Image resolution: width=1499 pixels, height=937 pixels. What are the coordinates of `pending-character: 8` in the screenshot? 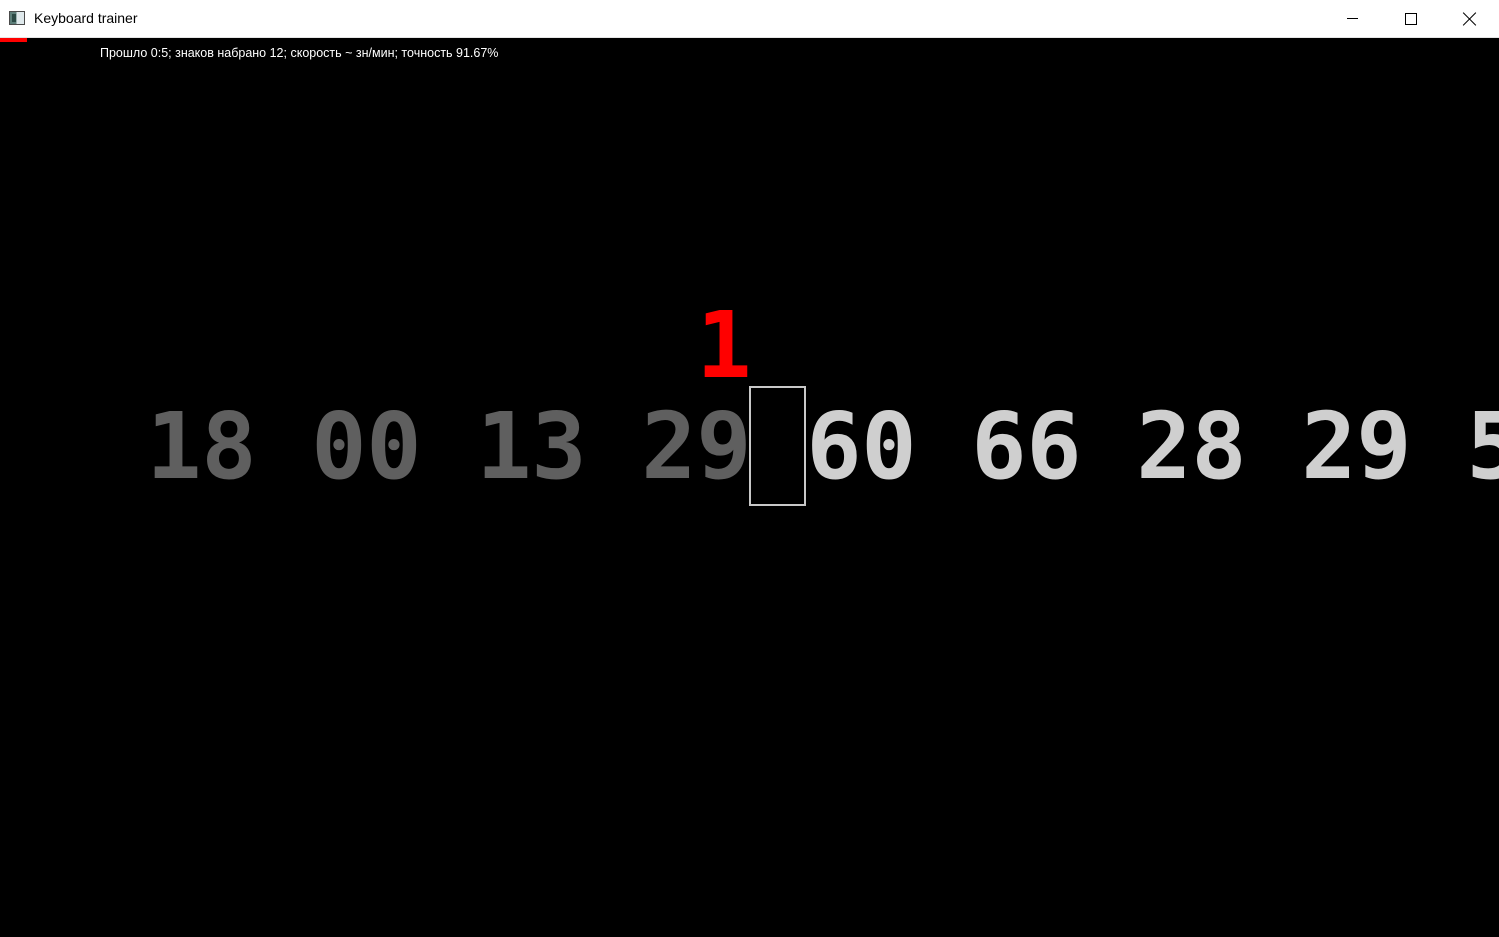 It's located at (1219, 446).